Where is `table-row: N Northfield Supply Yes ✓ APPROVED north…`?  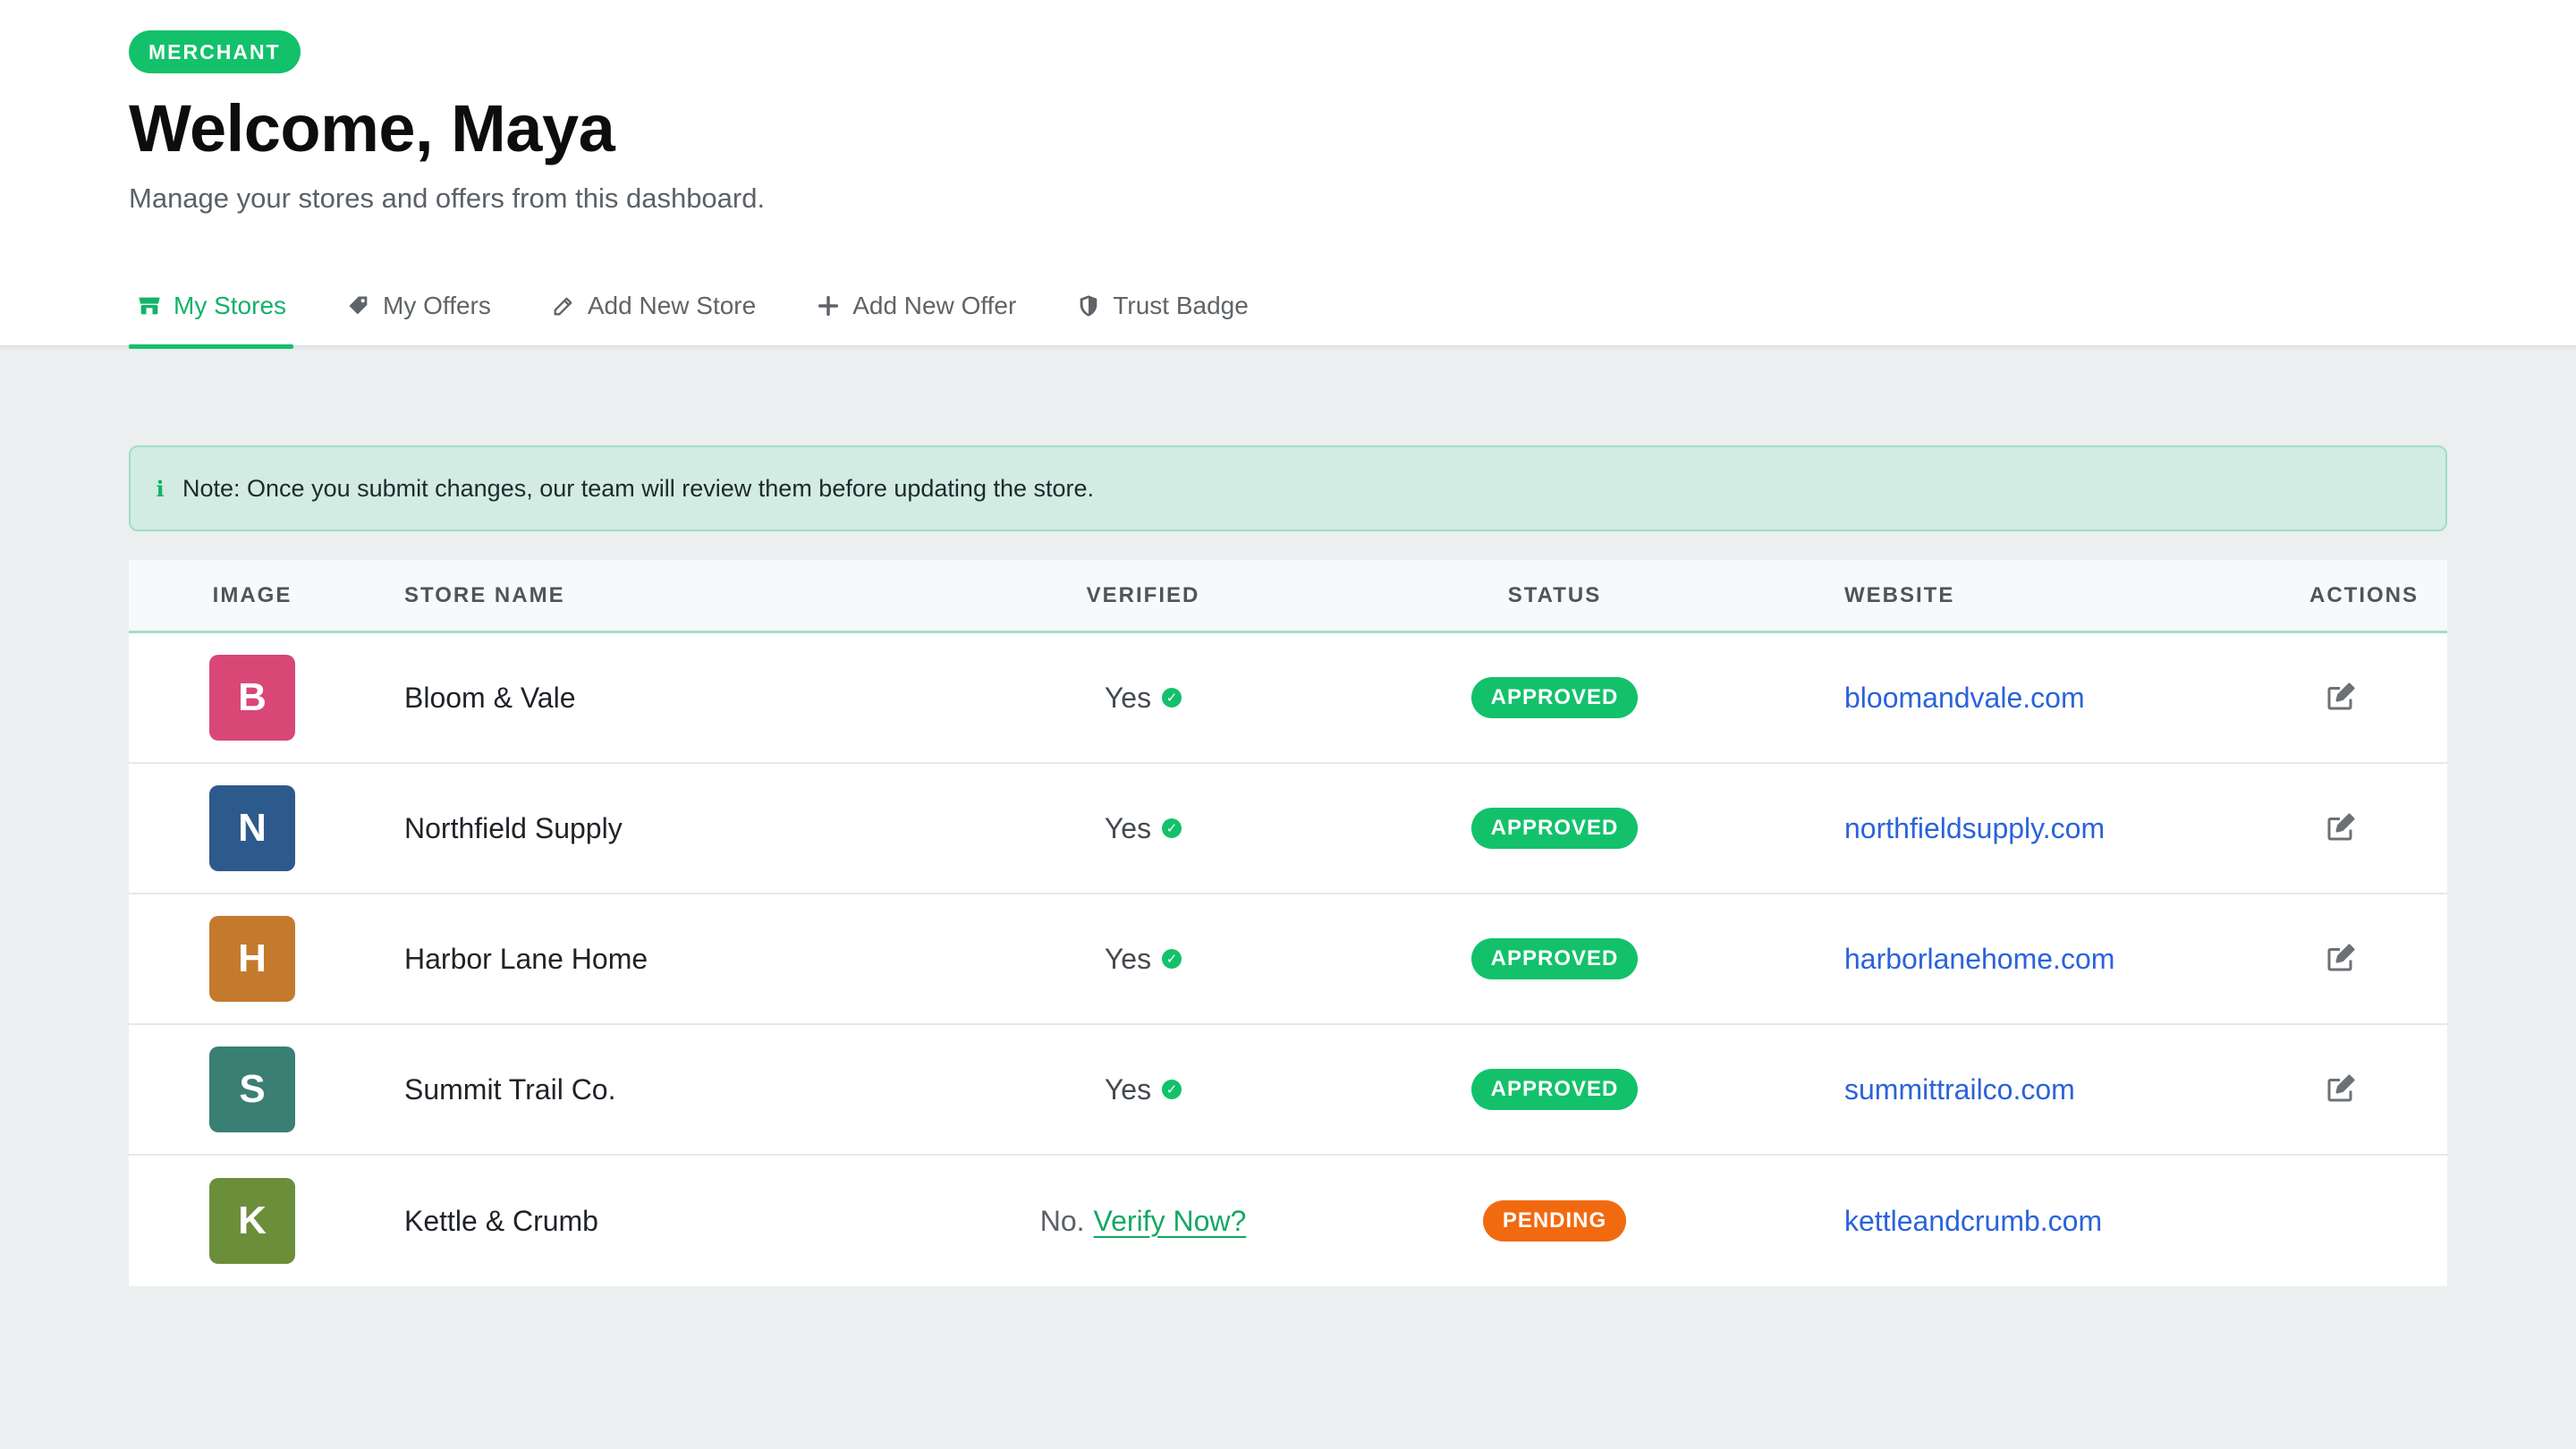
table-row: N Northfield Supply Yes ✓ APPROVED north… is located at coordinates (1288, 829).